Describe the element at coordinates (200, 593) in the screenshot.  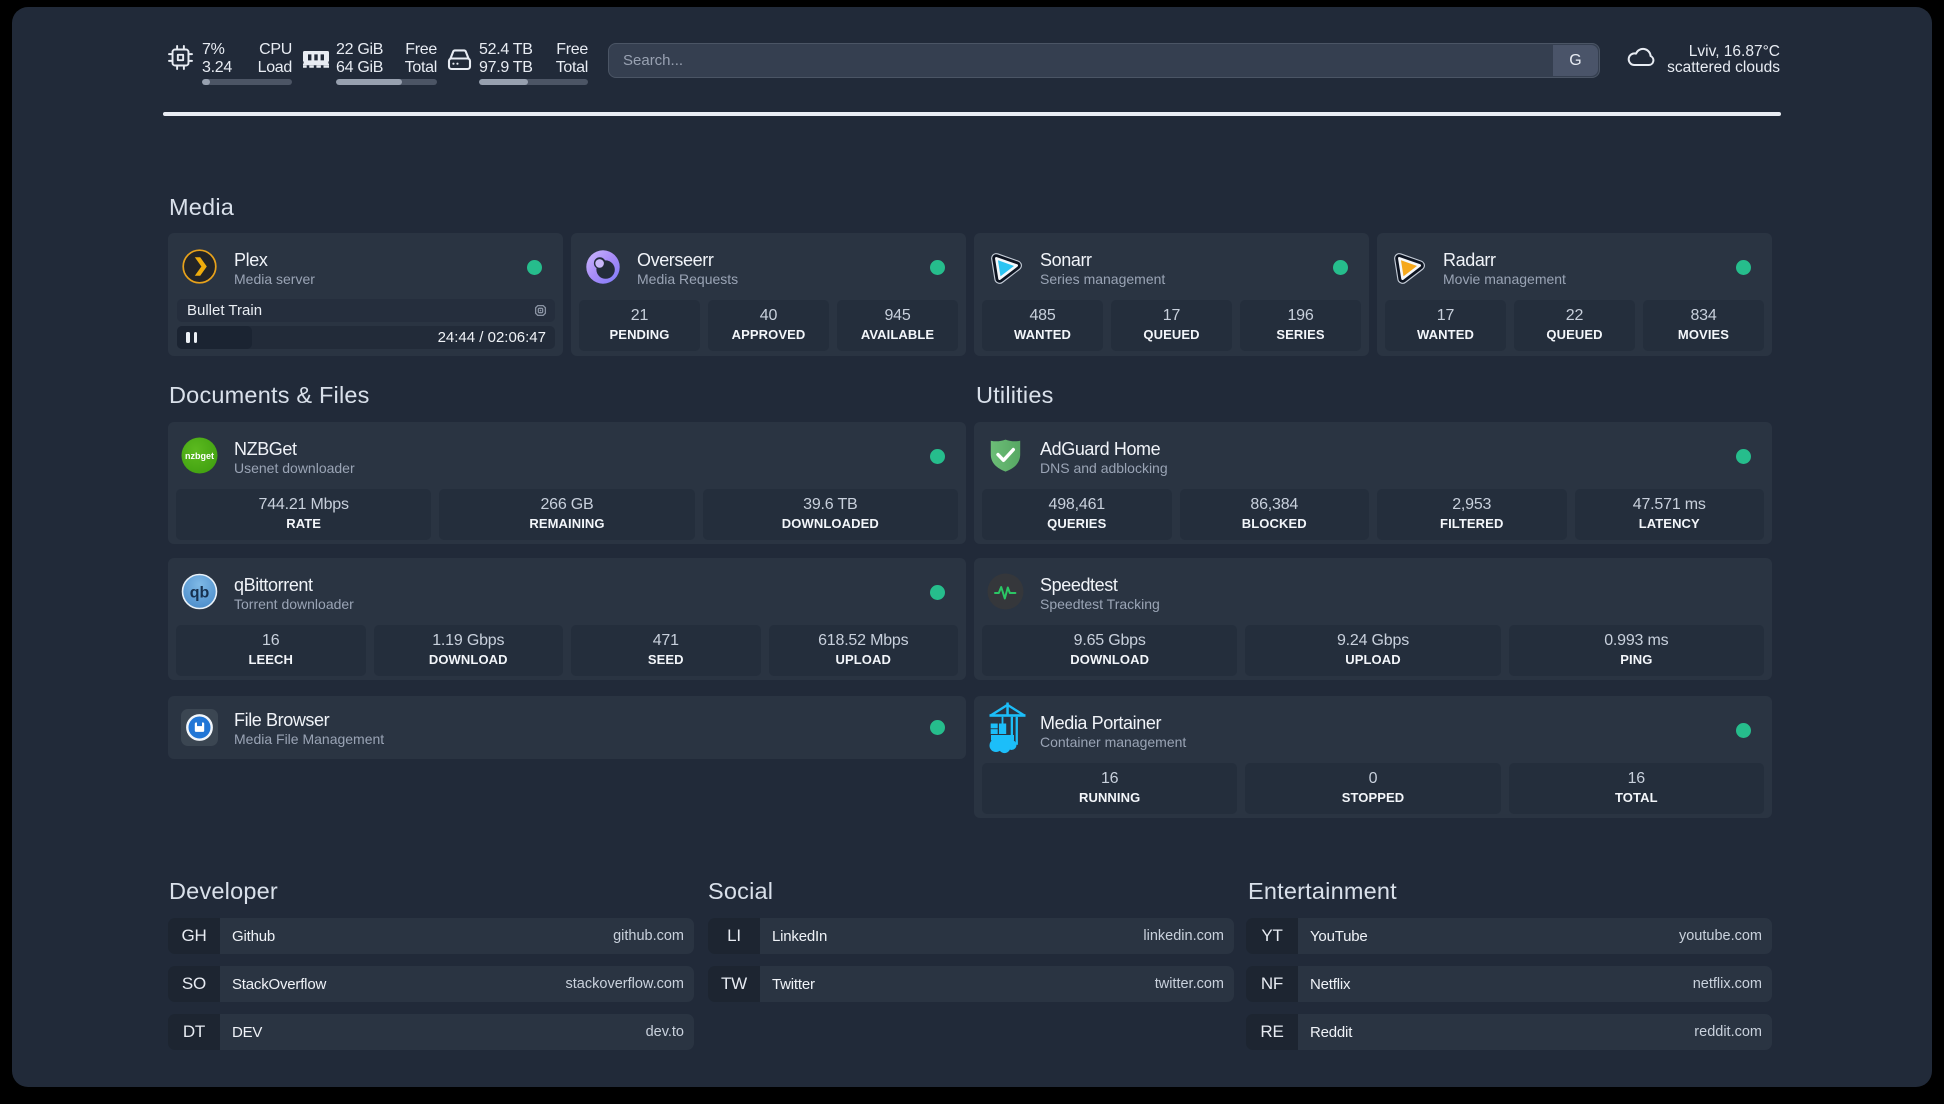
I see `svg-text: qb` at that location.